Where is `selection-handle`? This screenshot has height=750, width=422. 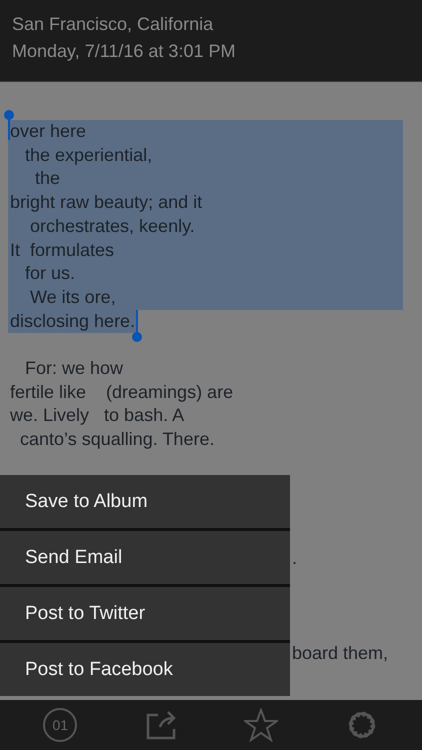 selection-handle is located at coordinates (137, 326).